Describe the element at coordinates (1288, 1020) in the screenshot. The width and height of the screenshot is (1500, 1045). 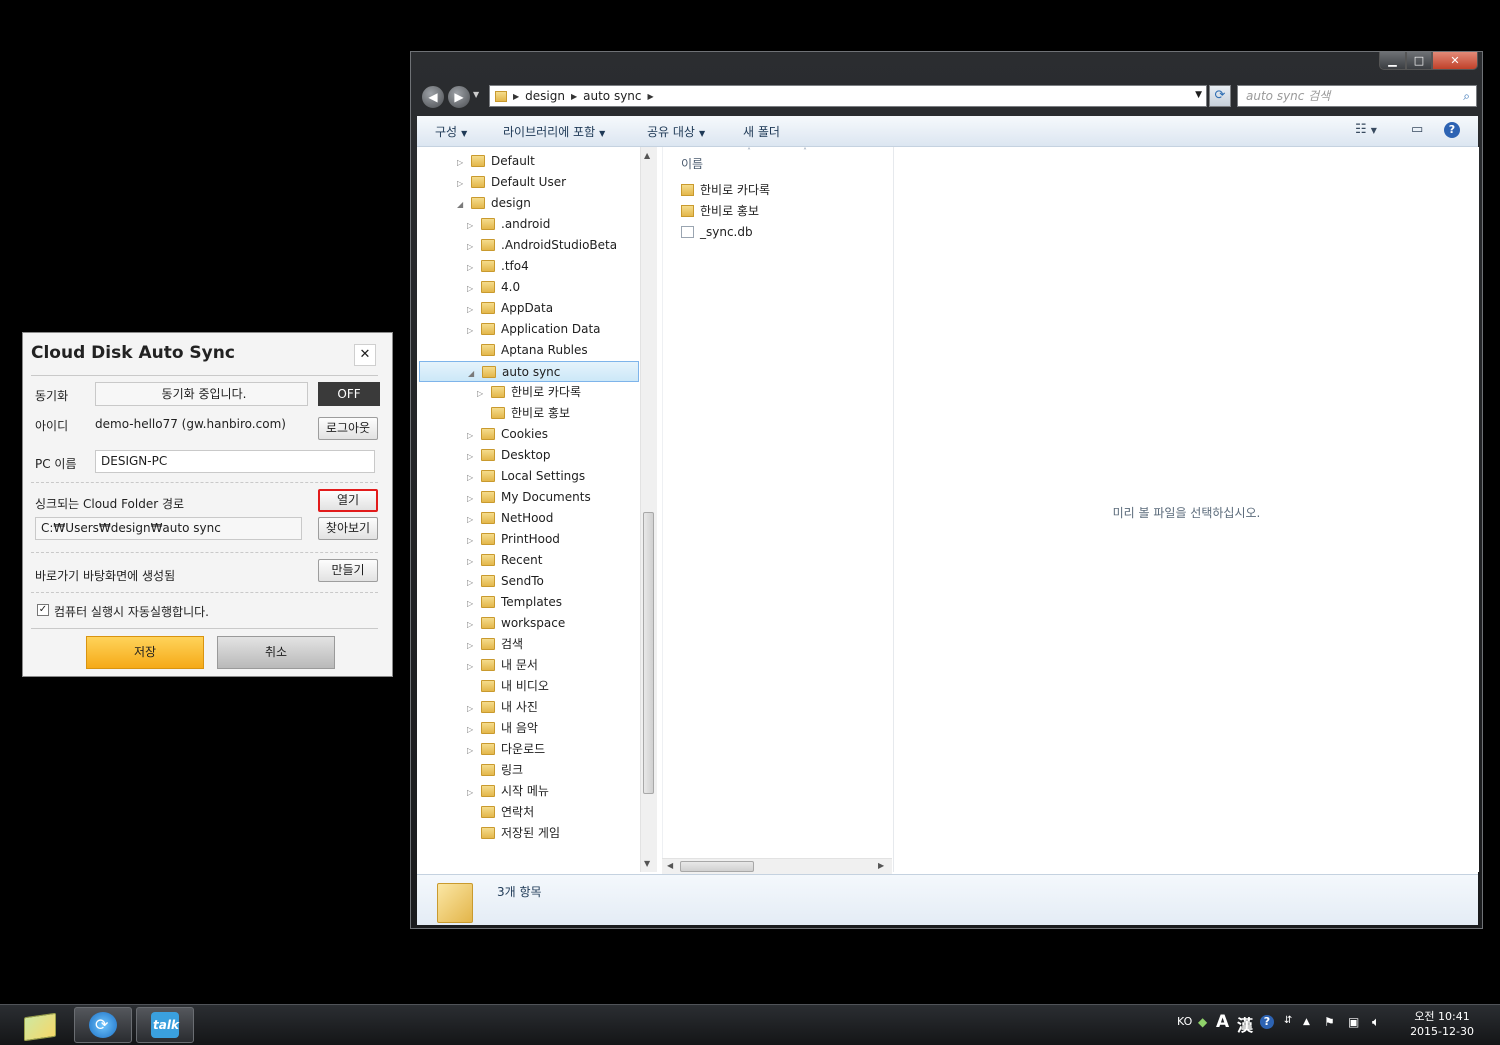
I see `ime-options-icon: ⇵` at that location.